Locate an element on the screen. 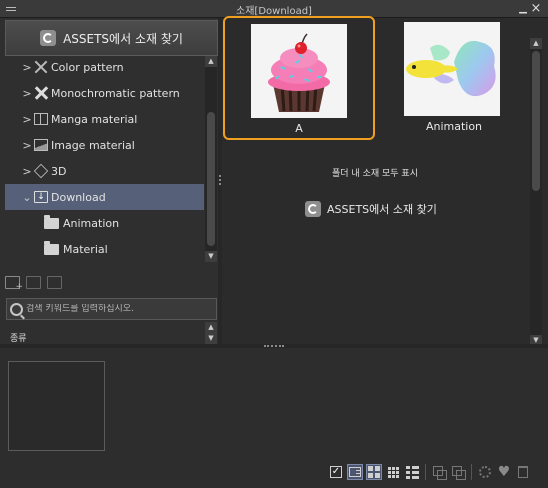  large-thumbnail-icon is located at coordinates (374, 472).